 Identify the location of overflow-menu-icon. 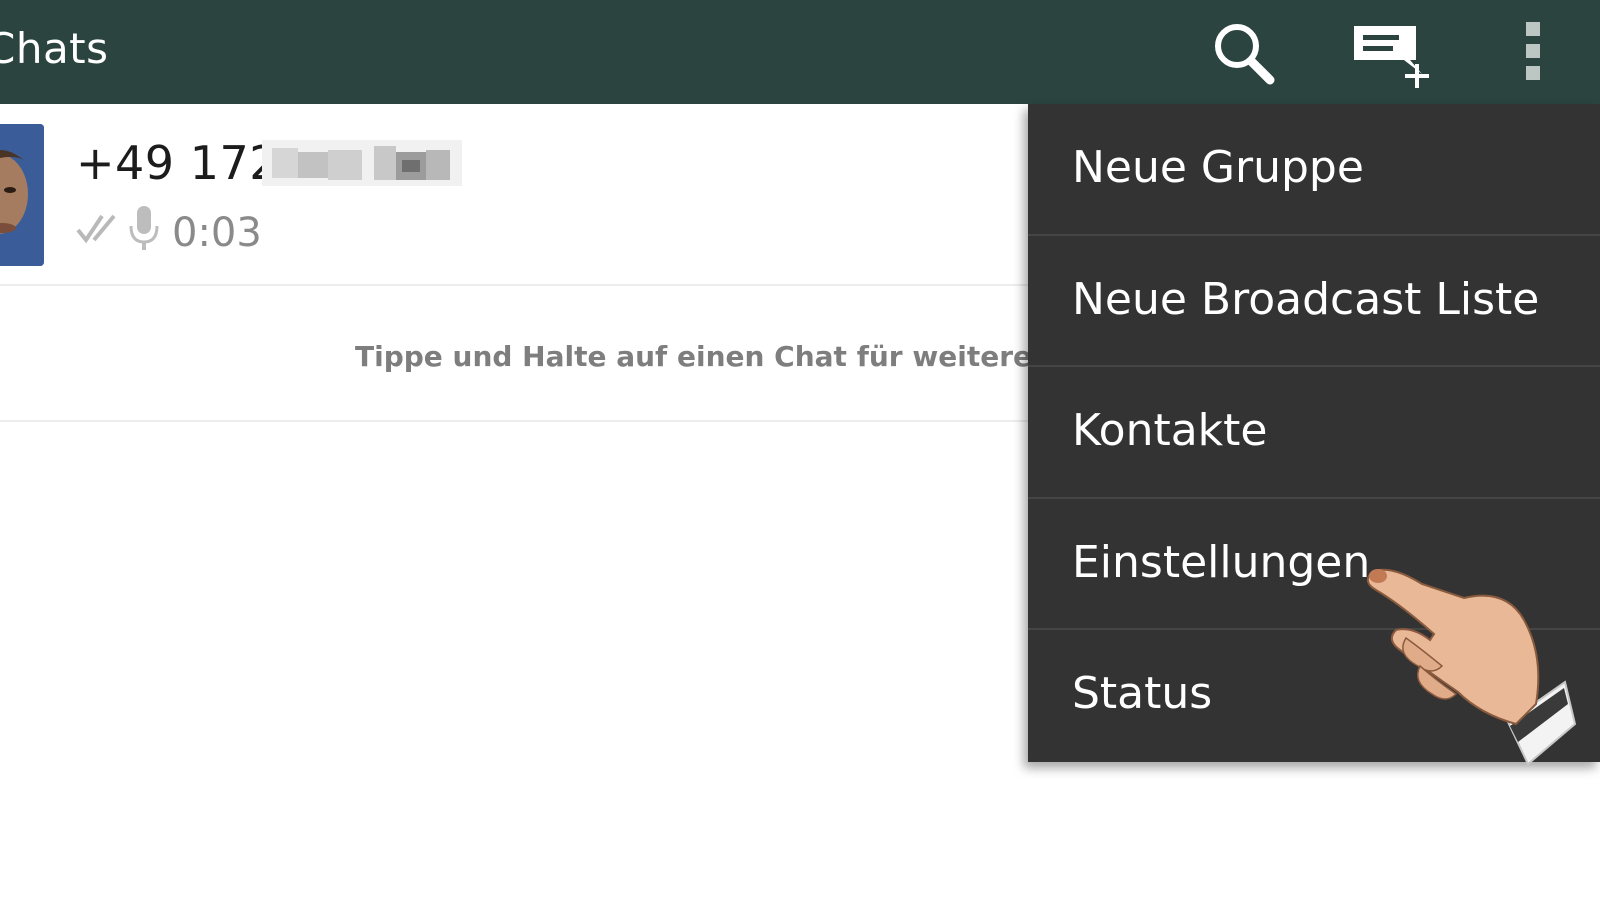
(1533, 51).